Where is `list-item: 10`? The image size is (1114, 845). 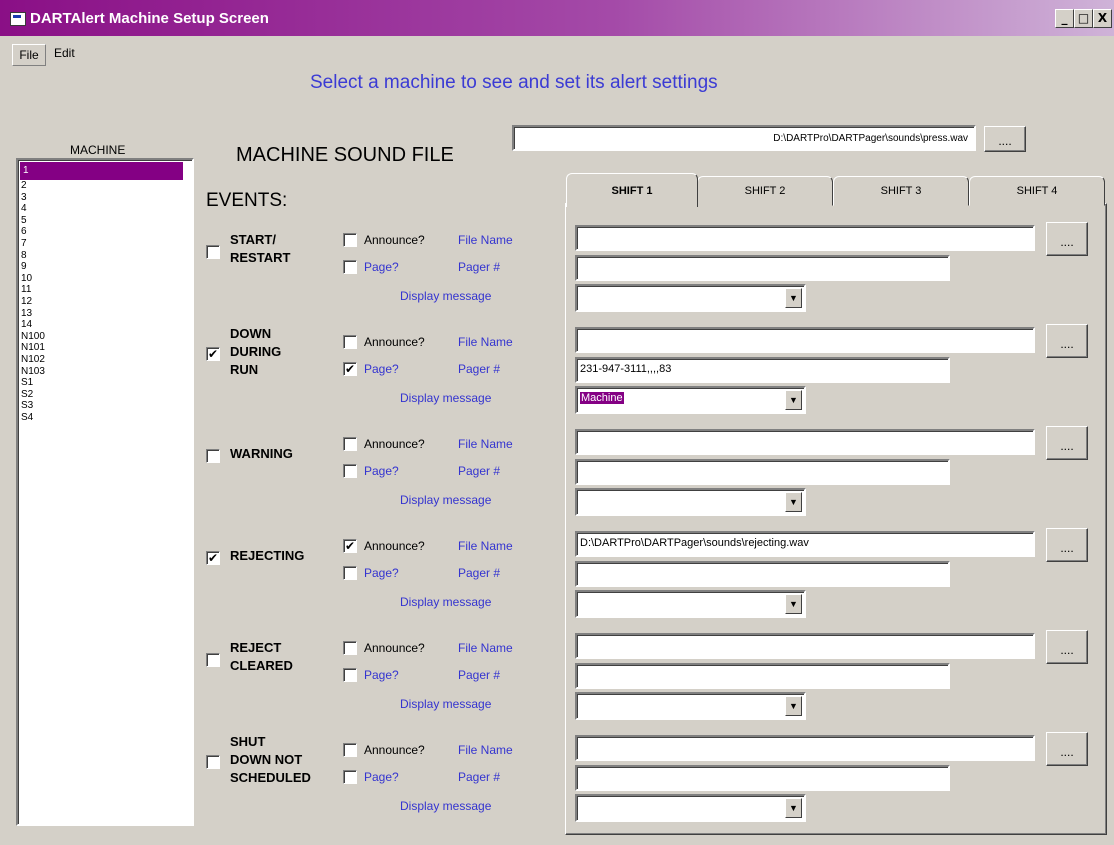 list-item: 10 is located at coordinates (105, 279).